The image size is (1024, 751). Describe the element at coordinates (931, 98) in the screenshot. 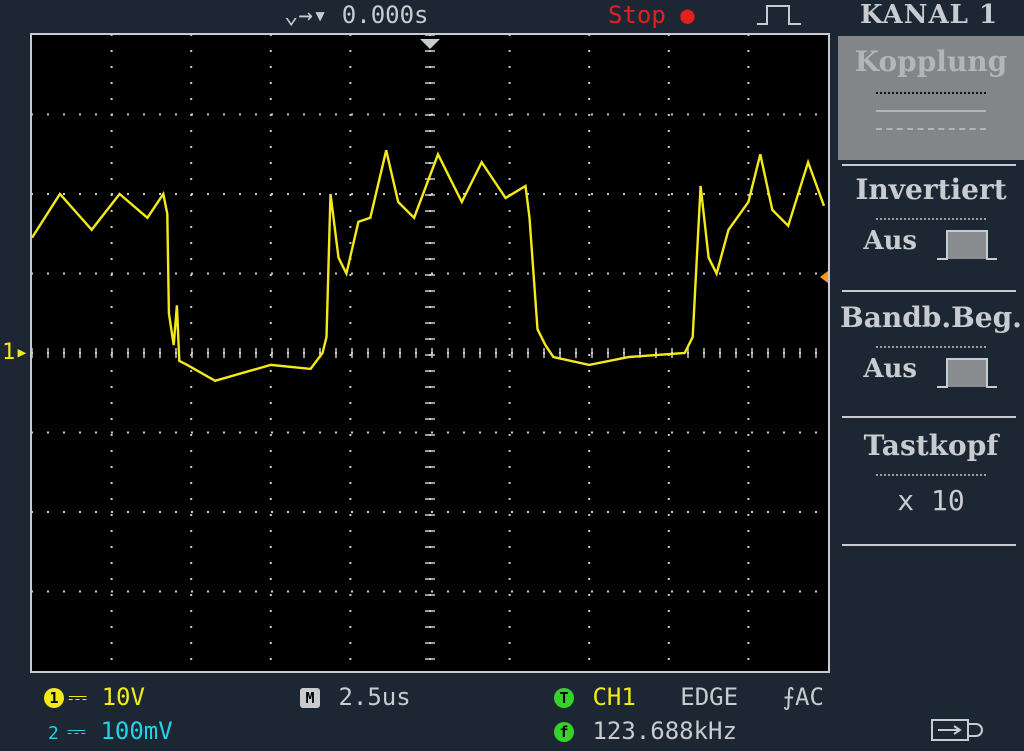

I see `menu-coupling: Kopplung` at that location.